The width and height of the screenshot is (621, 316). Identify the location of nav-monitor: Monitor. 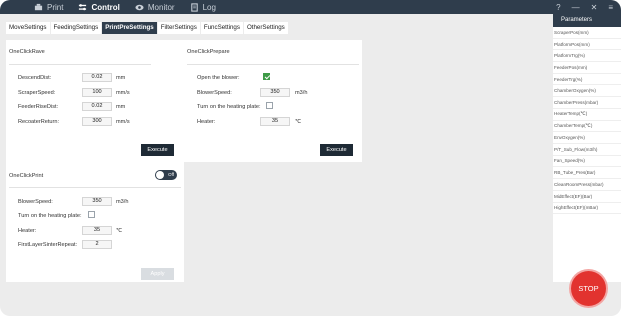
(155, 7).